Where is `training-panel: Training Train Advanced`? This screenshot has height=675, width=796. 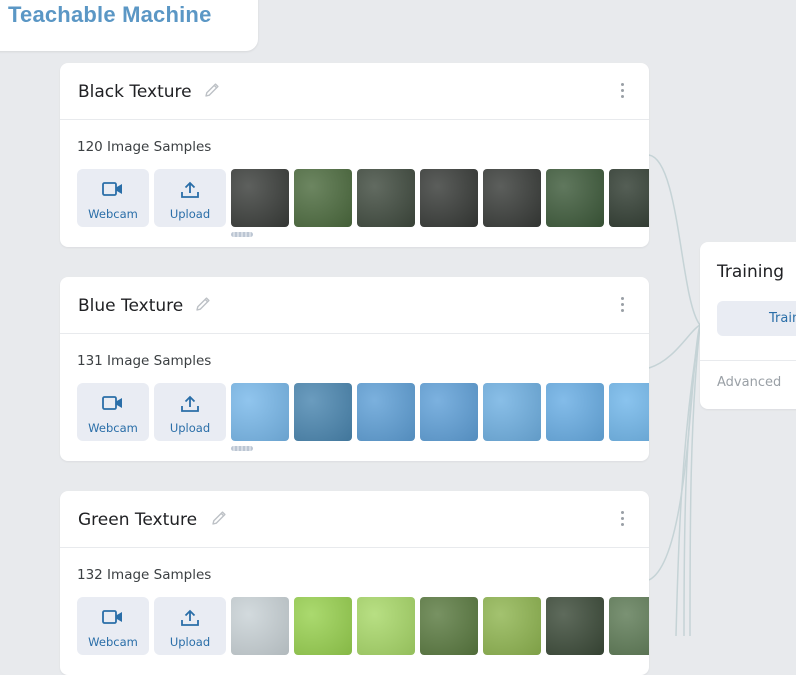 training-panel: Training Train Advanced is located at coordinates (748, 325).